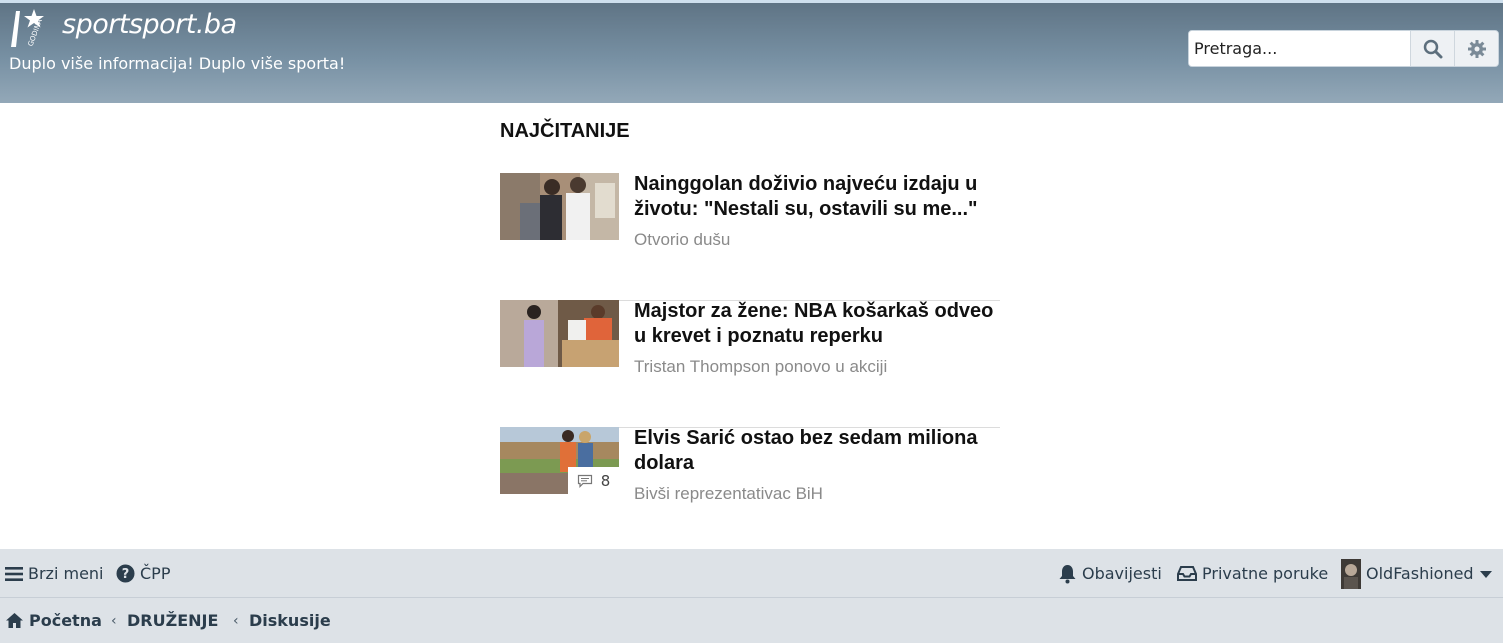  What do you see at coordinates (149, 24) in the screenshot?
I see `site-logo-text: sportsport.ba` at bounding box center [149, 24].